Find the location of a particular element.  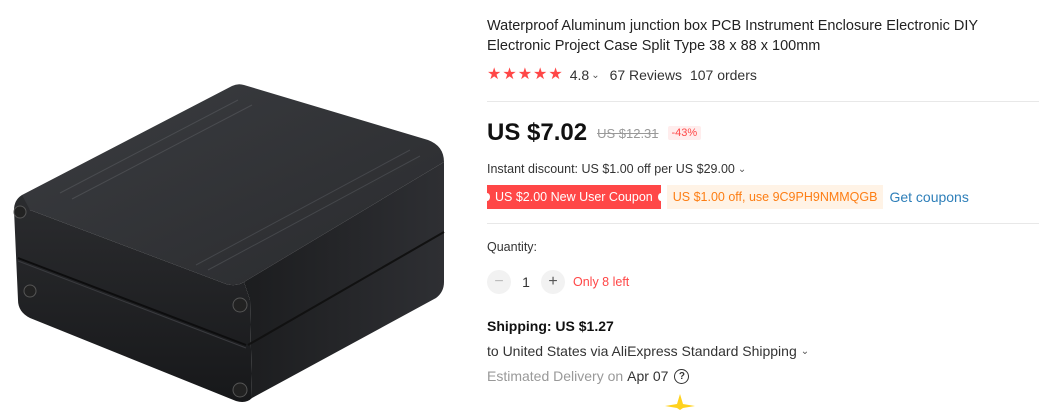

rating-row: ★ ★ ★ ★ ★ 4.8 ⌄ 67 Reviews 107 orders is located at coordinates (622, 75).